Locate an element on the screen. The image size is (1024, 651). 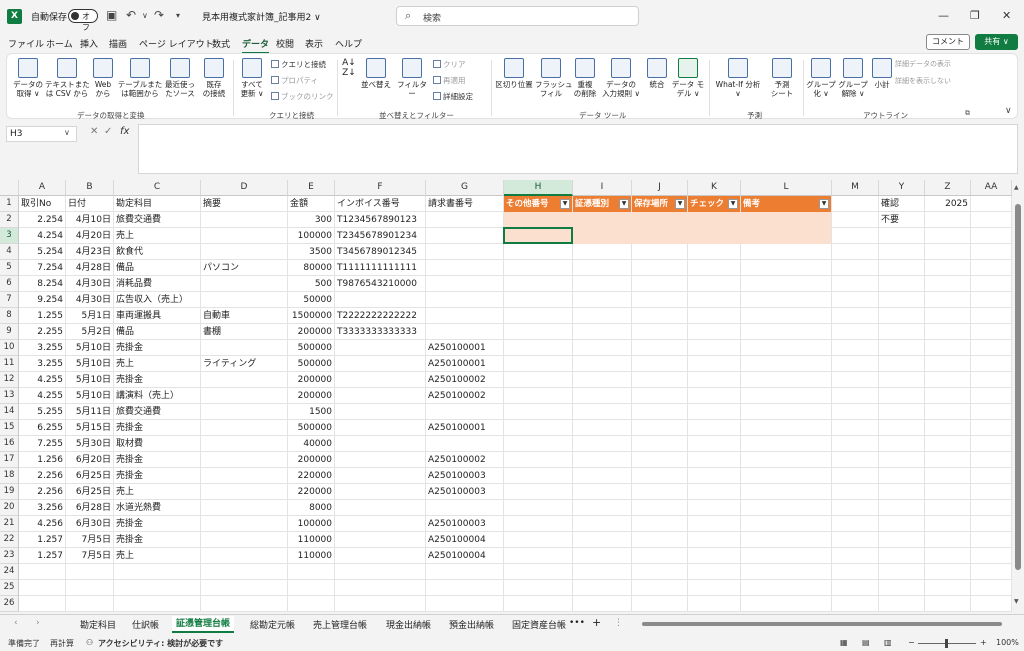
cell-c2: 旅費交通費 is located at coordinates (157, 220).